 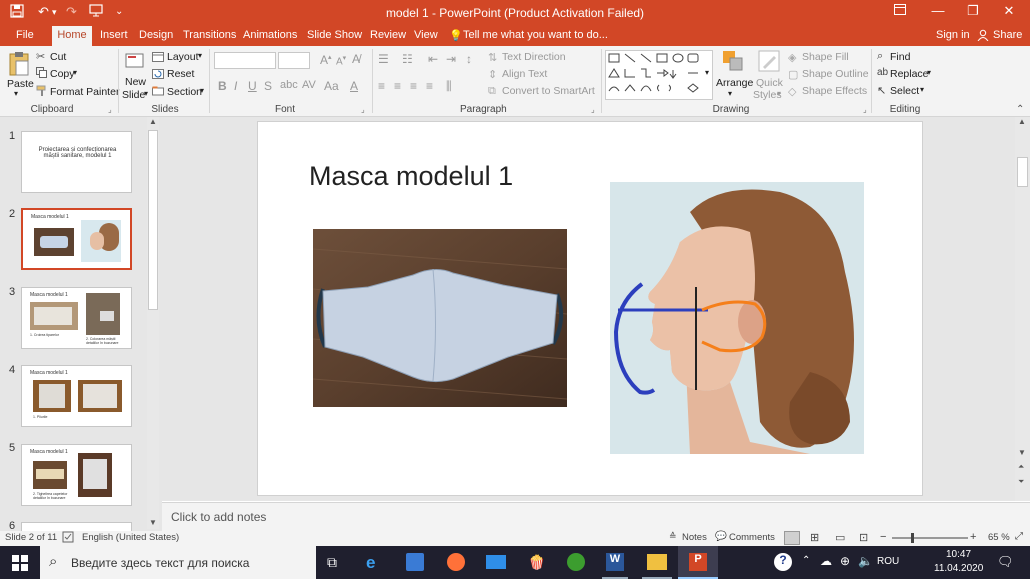 What do you see at coordinates (806, 560) in the screenshot?
I see `tray-expand-icon: ⌃` at bounding box center [806, 560].